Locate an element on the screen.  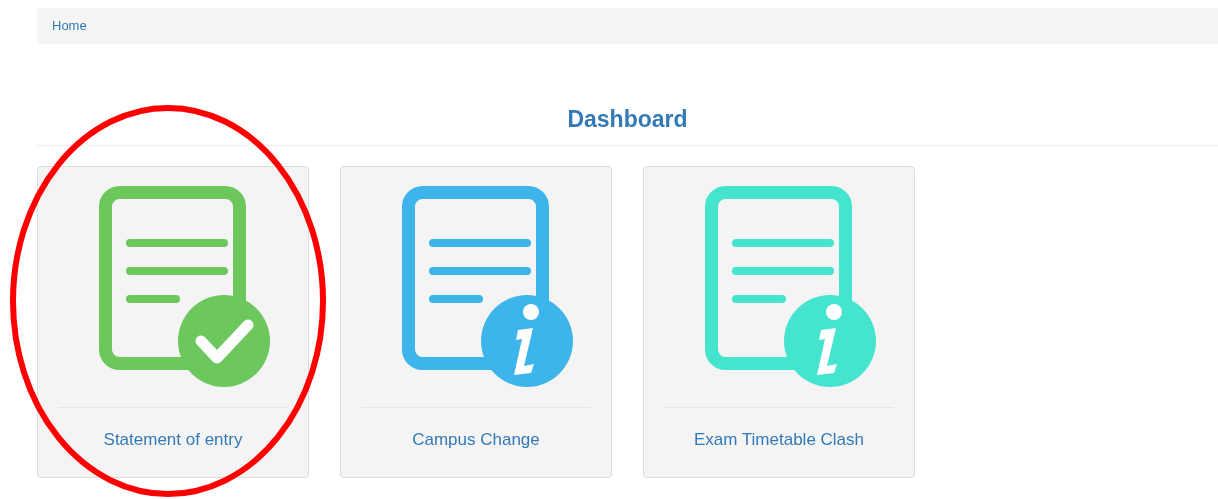
dashboard-card: Statement of entry is located at coordinates (173, 321).